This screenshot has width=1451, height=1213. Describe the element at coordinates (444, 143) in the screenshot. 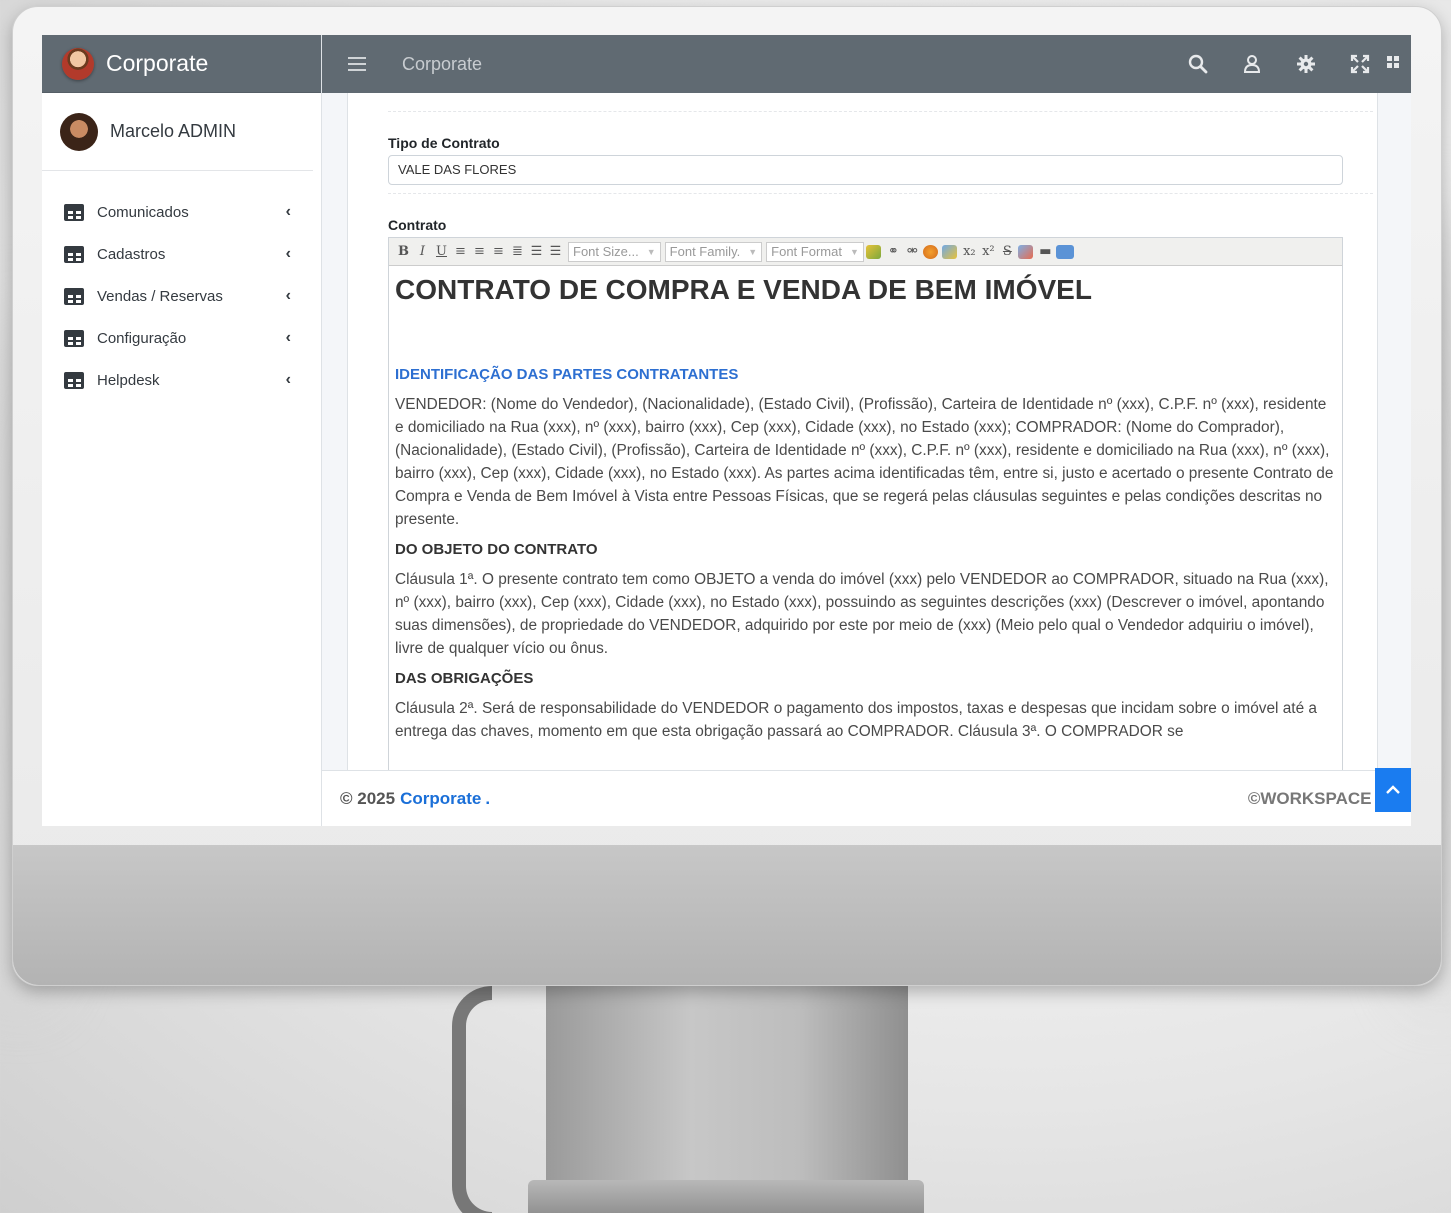

I see `tipo-contrato-label: Tipo de Contrato` at that location.